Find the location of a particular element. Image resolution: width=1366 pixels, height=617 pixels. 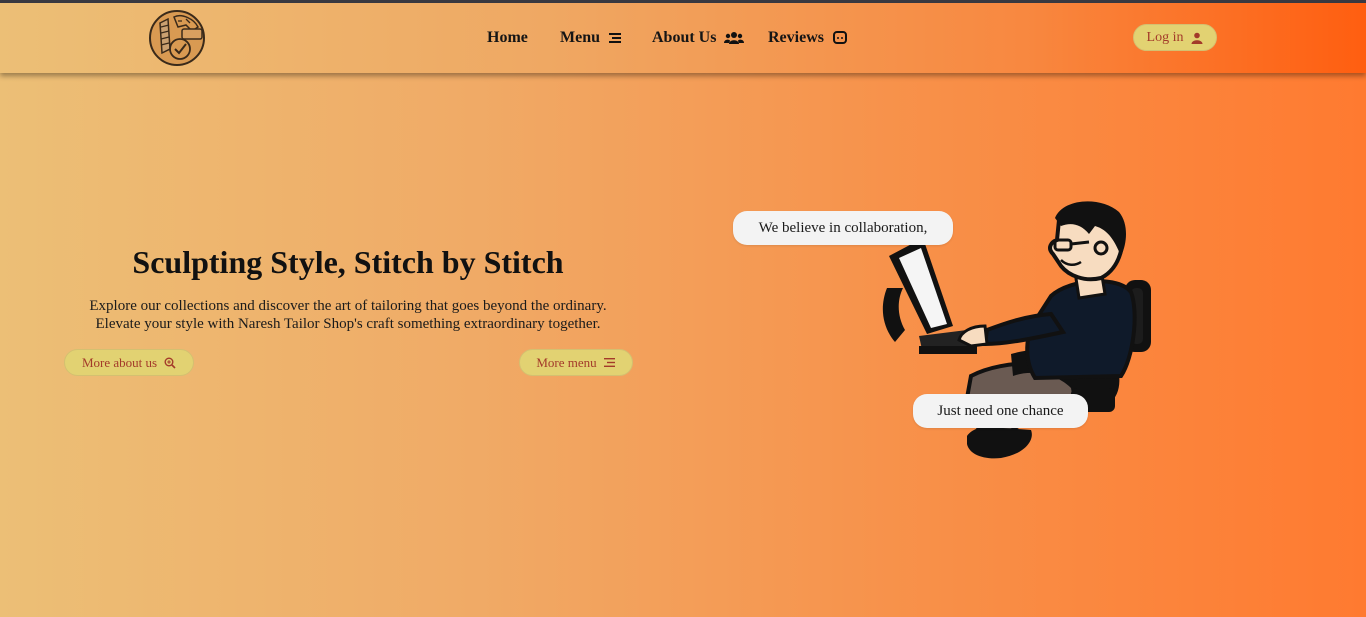

nav-about: About Us is located at coordinates (698, 38).